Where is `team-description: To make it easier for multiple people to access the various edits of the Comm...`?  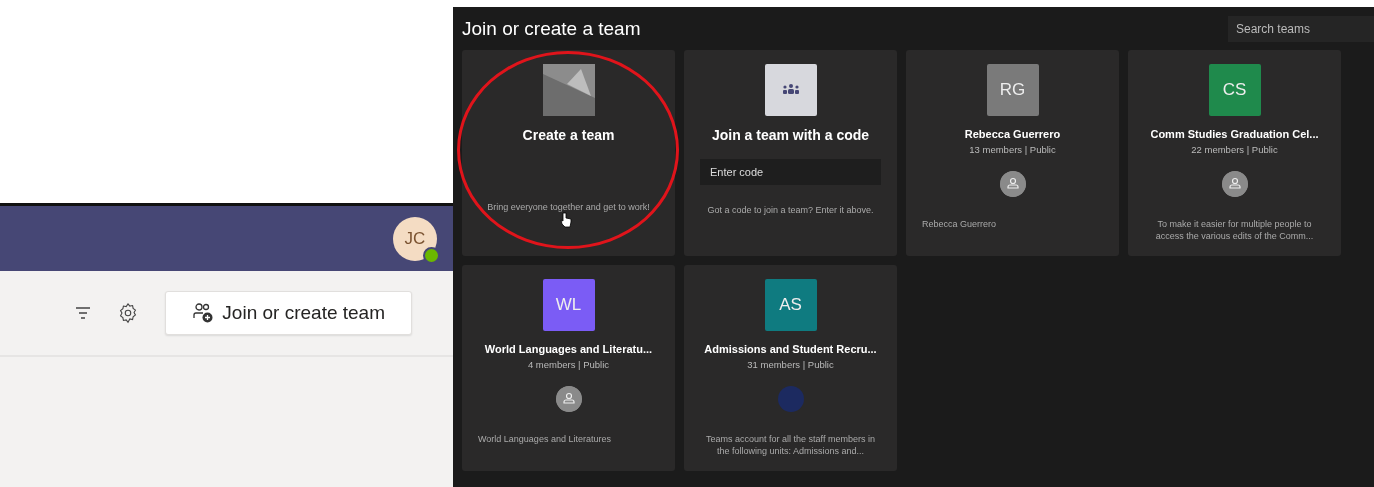 team-description: To make it easier for multiple people to access the various edits of the Comm... is located at coordinates (1234, 231).